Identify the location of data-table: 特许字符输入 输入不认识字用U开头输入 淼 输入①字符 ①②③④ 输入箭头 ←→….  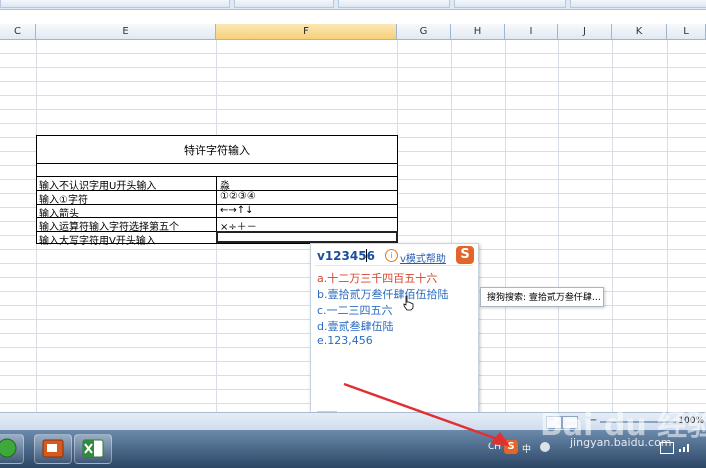
(217, 191).